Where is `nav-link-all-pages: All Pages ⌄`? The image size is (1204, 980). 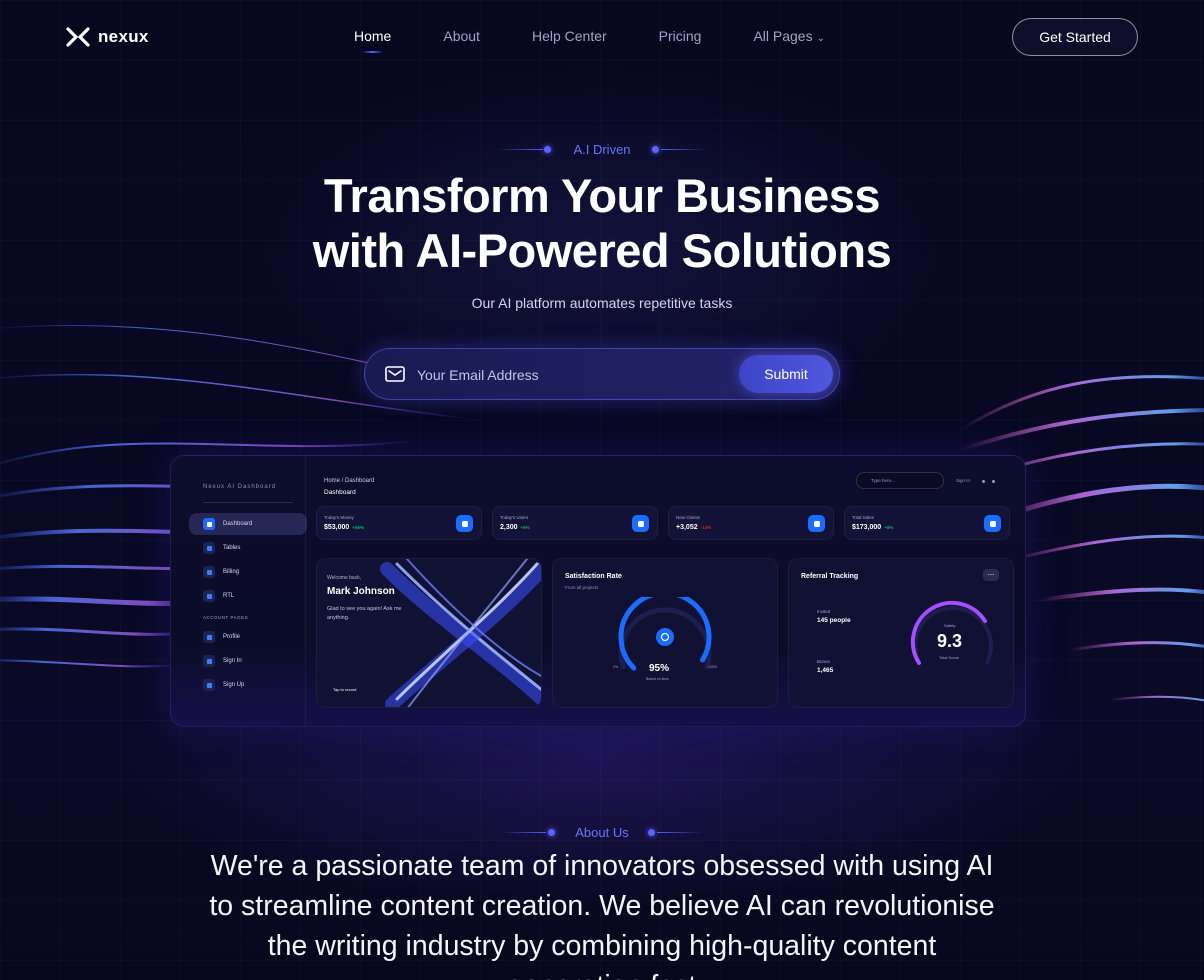
nav-link-all-pages: All Pages ⌄ is located at coordinates (789, 36).